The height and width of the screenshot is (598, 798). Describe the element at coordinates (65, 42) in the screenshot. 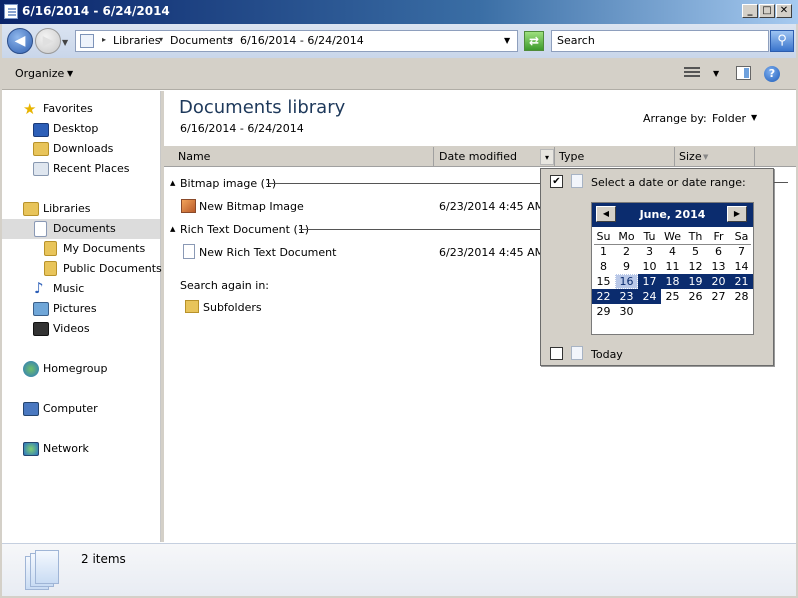

I see `recent-pages-dropdown-icon: ▼` at that location.